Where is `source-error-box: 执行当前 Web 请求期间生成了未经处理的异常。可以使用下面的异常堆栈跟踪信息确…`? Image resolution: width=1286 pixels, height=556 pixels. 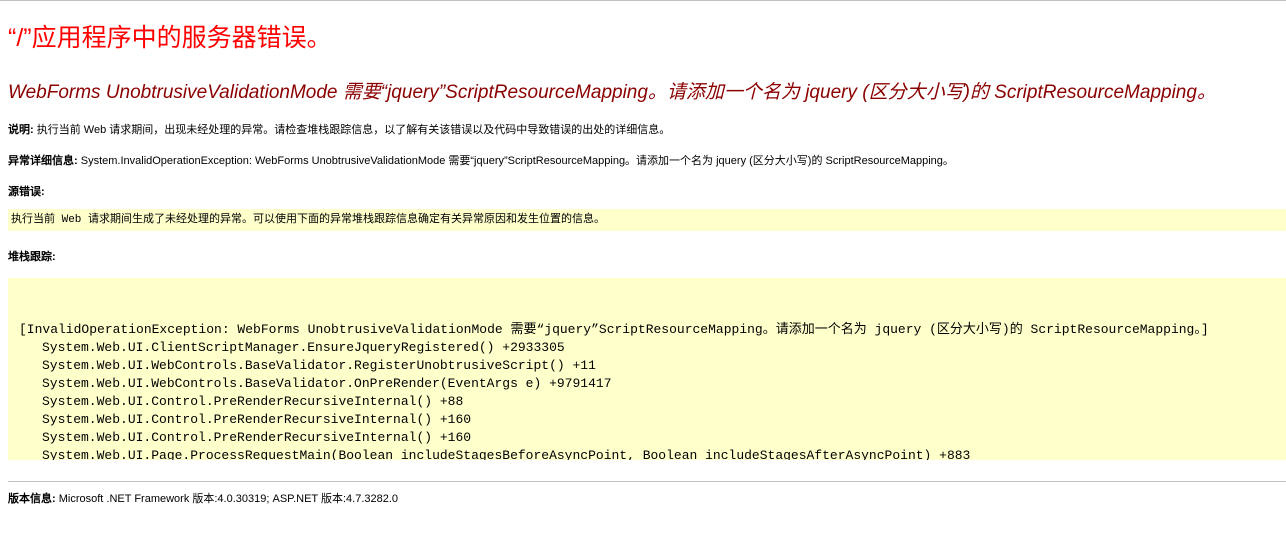 source-error-box: 执行当前 Web 请求期间生成了未经处理的异常。可以使用下面的异常堆栈跟踪信息确… is located at coordinates (647, 220).